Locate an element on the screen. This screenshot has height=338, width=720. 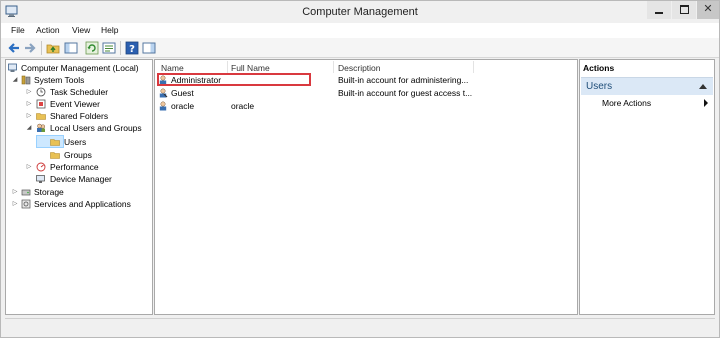
local-users-groups-icon is located at coordinates (41, 127).